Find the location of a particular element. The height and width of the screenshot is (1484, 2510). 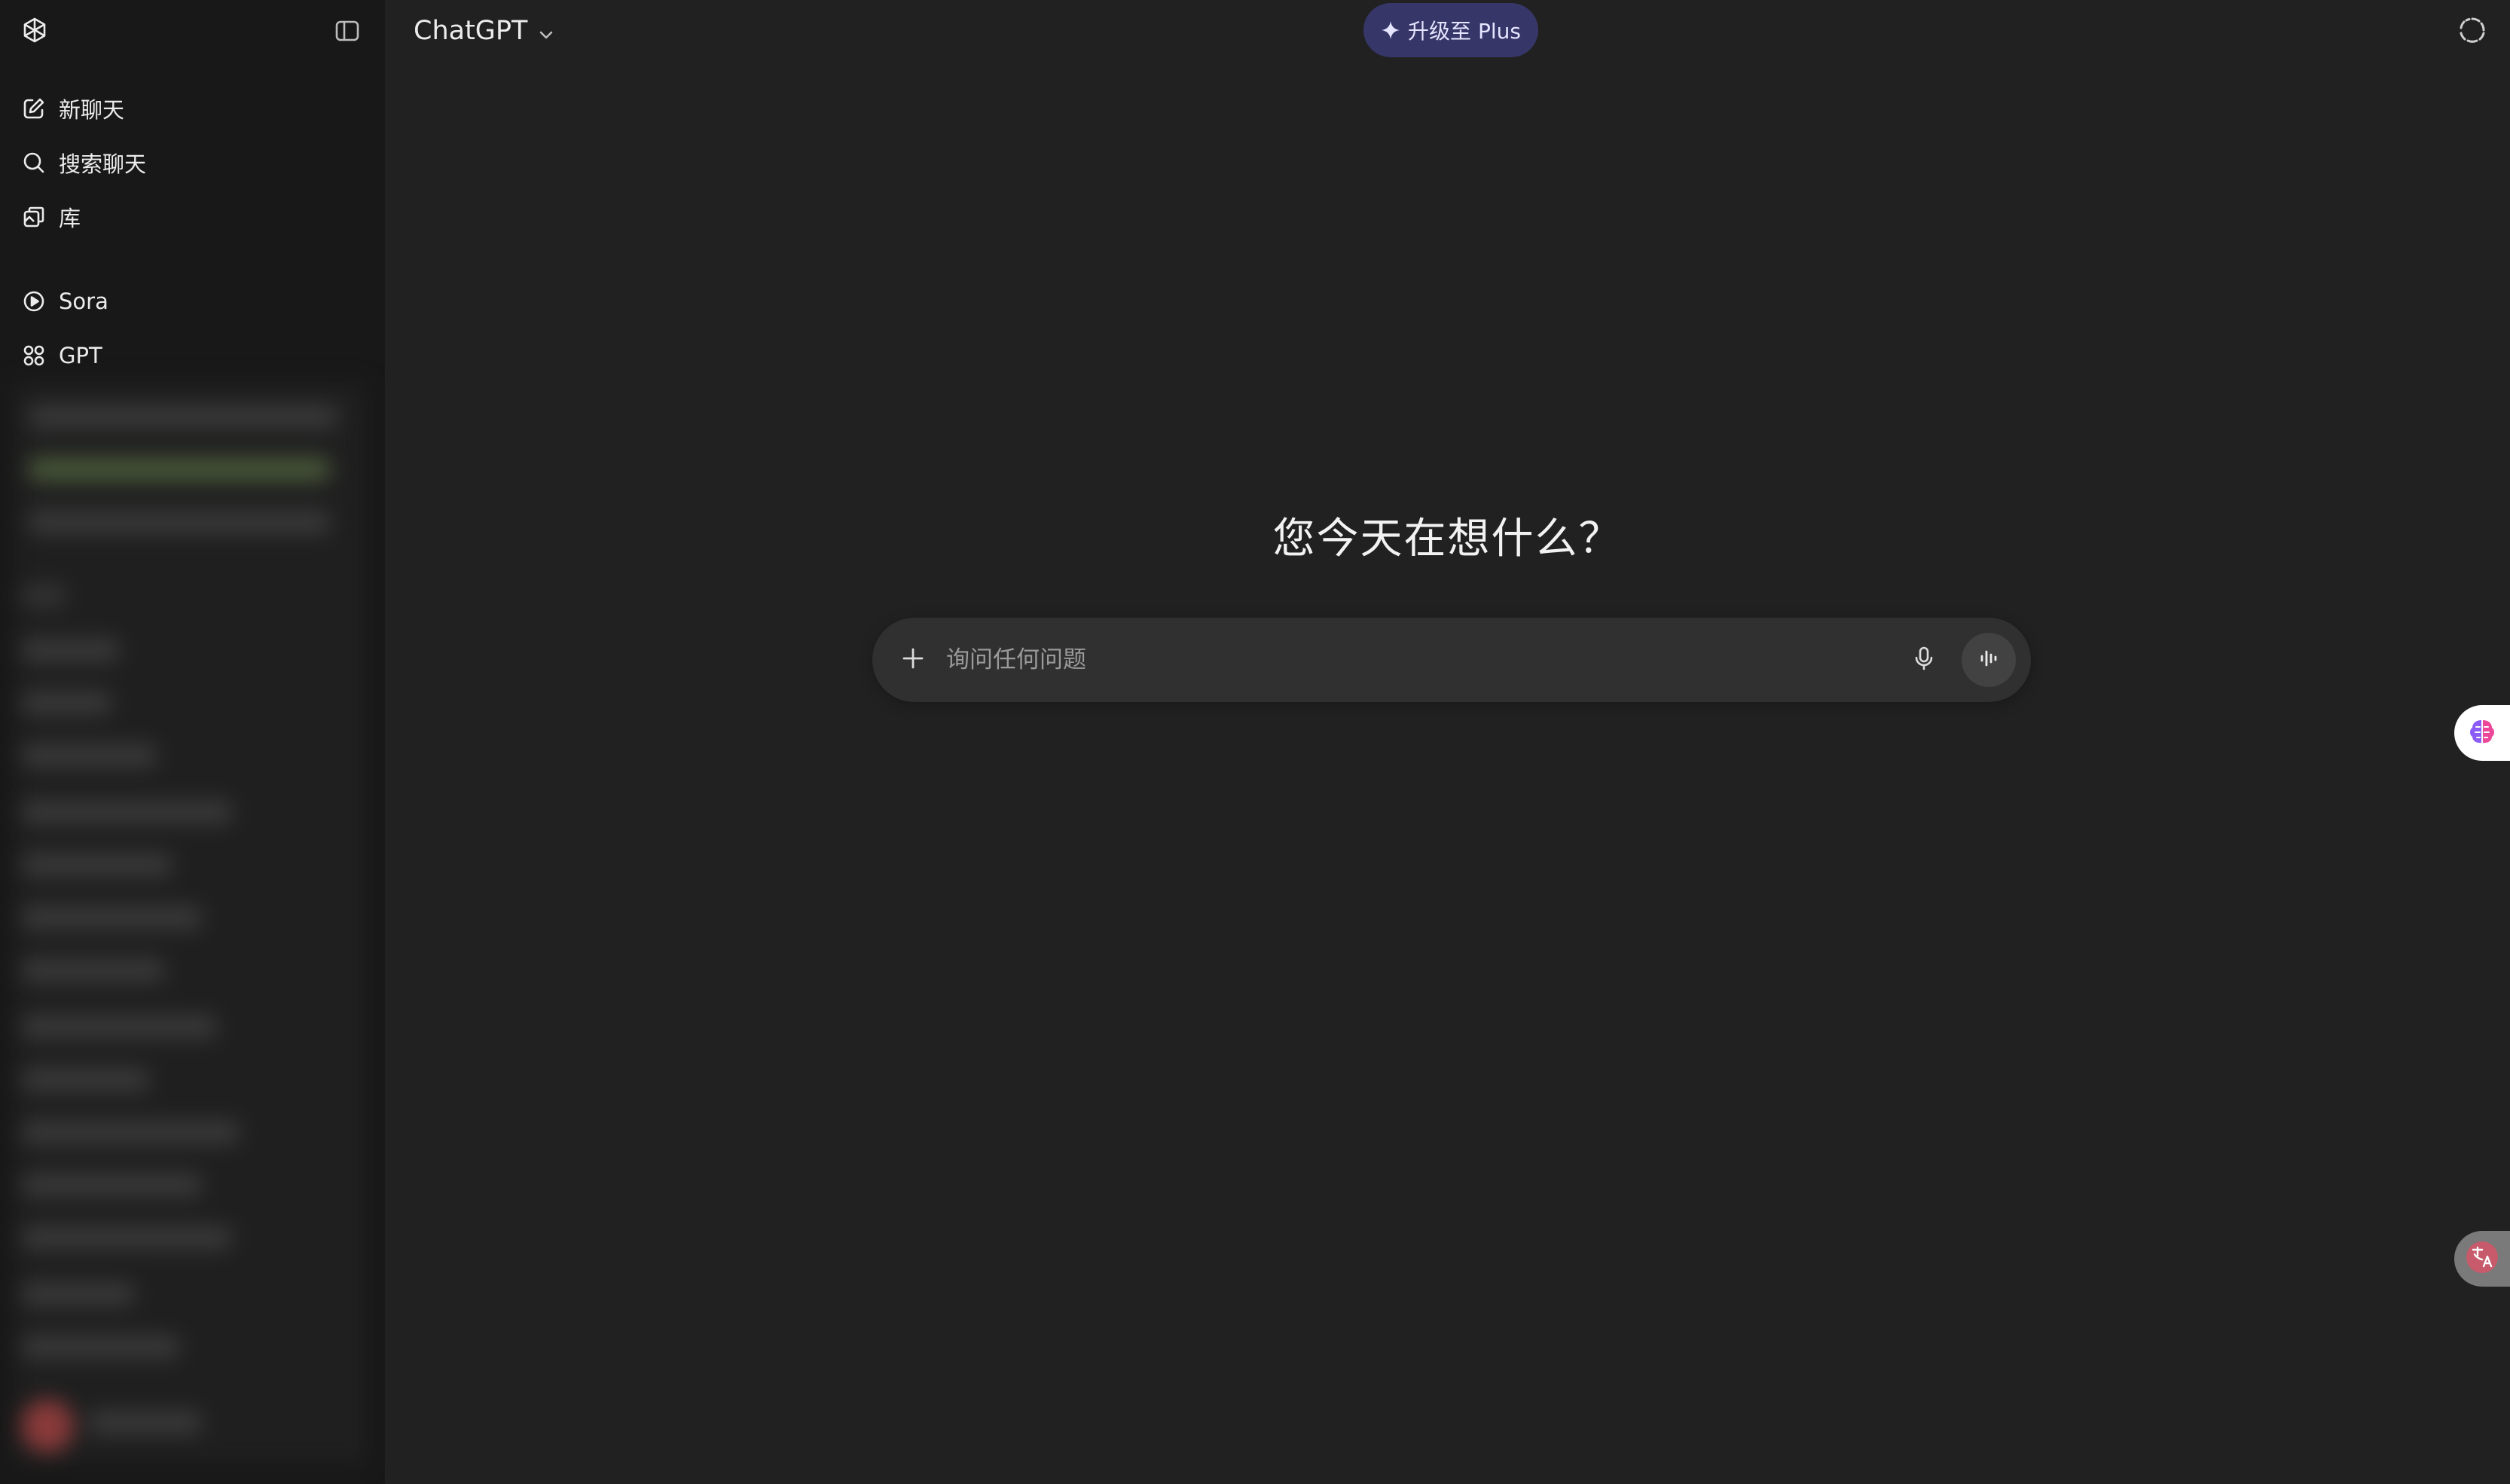

add-attachment-button is located at coordinates (913, 660).